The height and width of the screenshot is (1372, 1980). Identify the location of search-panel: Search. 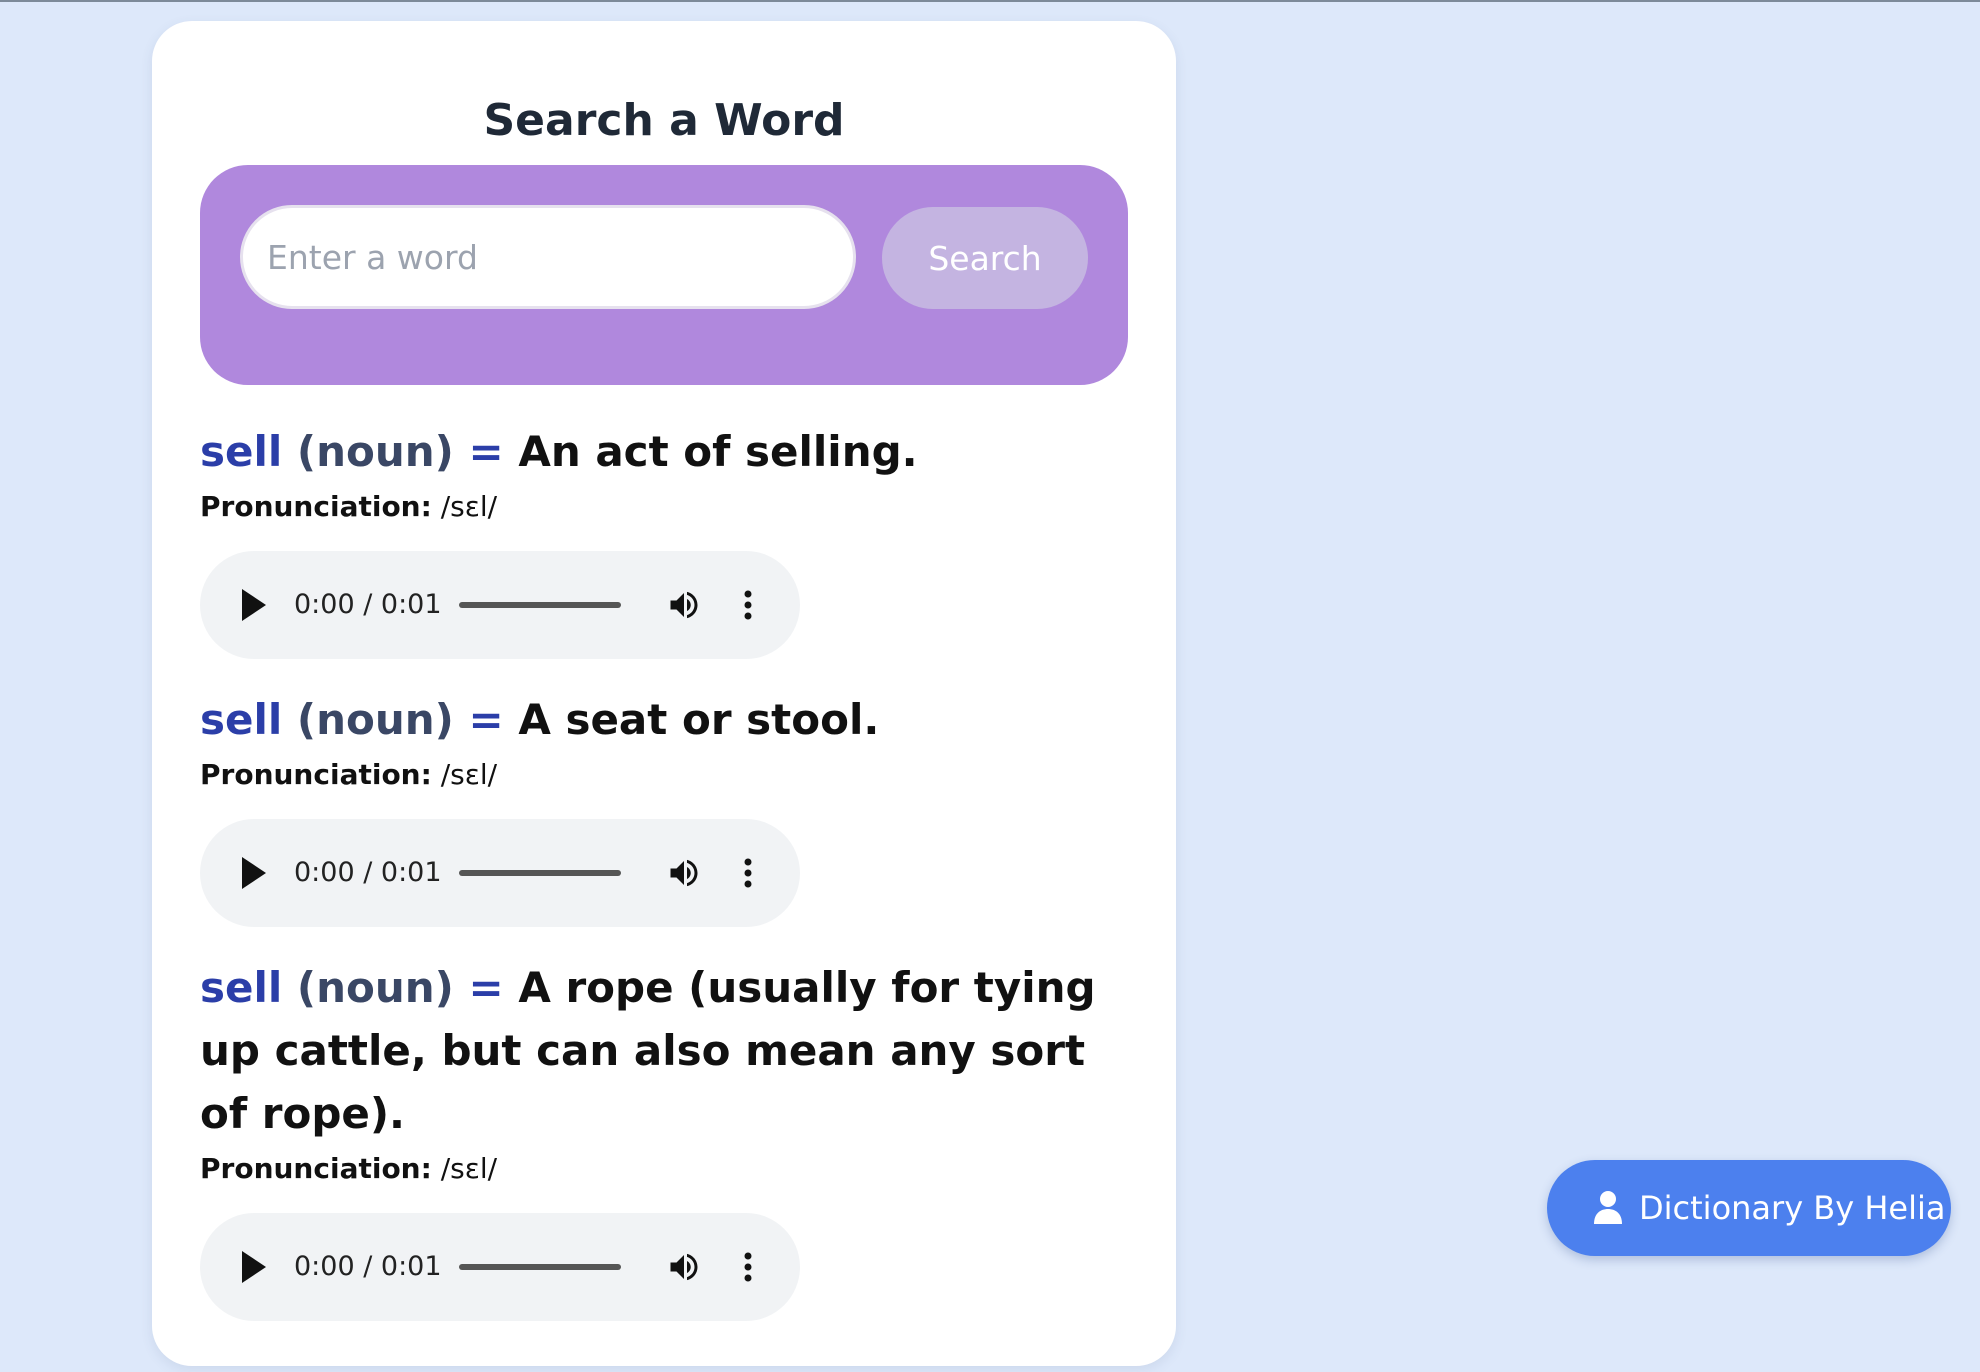
(664, 275).